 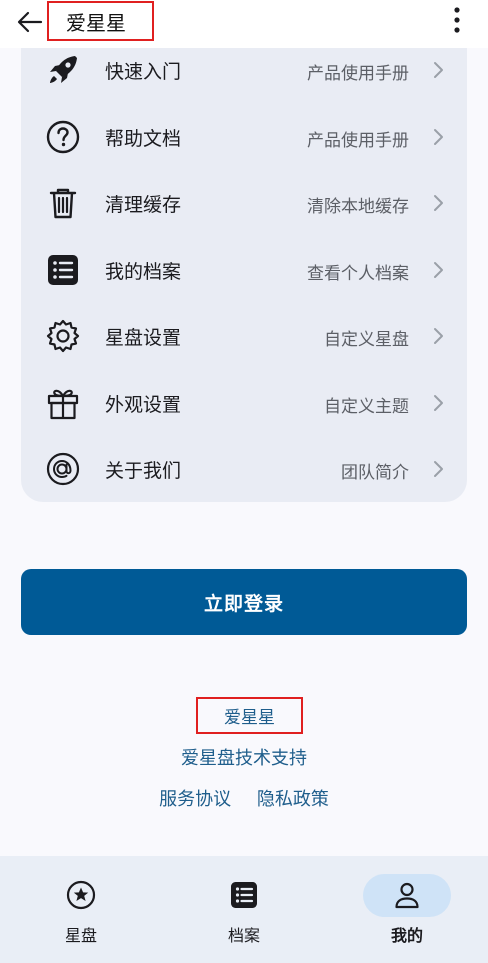 I want to click on menu-item-my-profile: 我的档案 查看个人档案, so click(x=244, y=270).